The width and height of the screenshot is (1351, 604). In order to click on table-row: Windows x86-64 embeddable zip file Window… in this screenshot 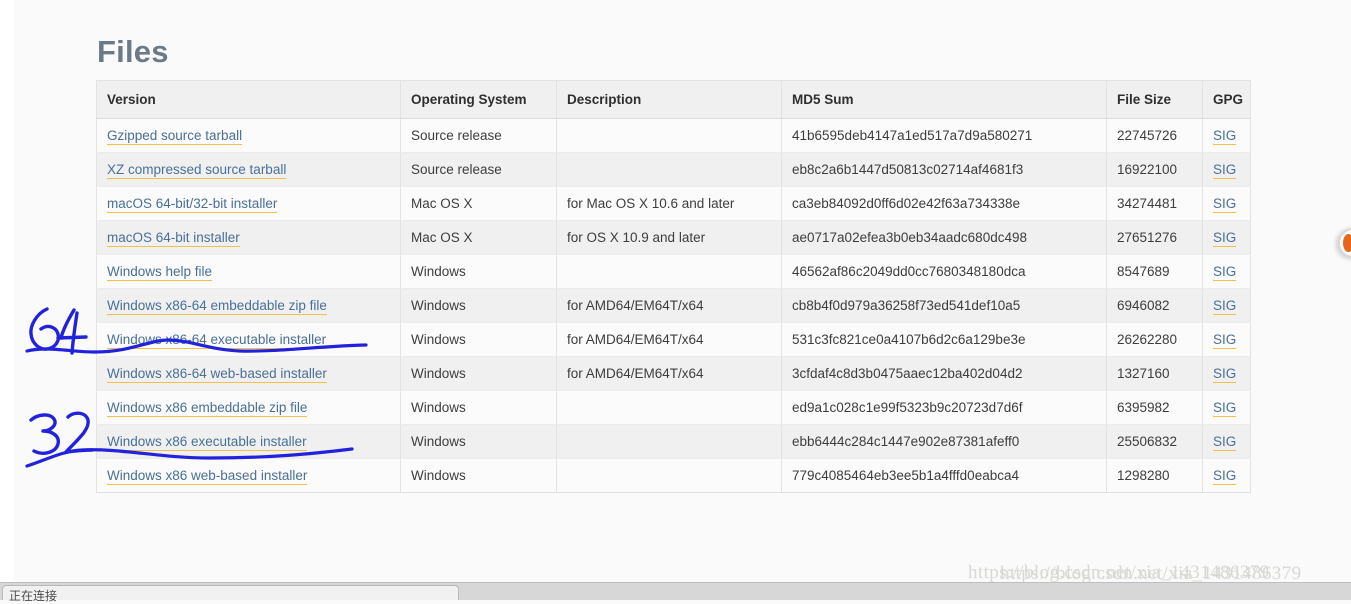, I will do `click(673, 305)`.